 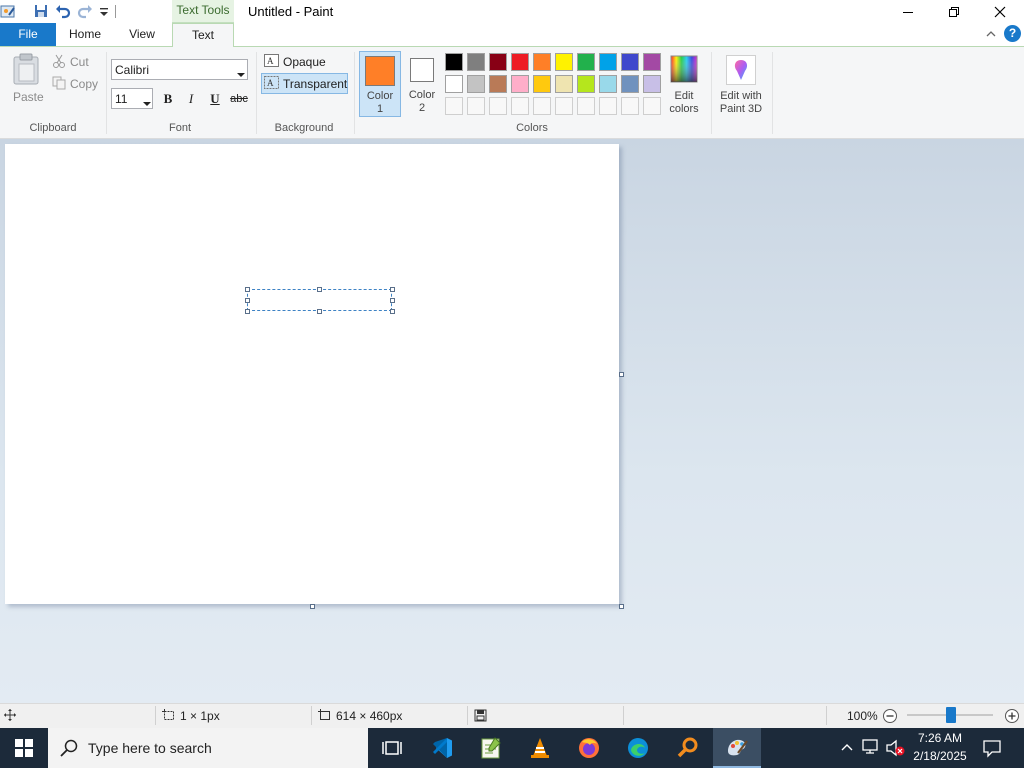 I want to click on minimize-button, so click(x=908, y=11).